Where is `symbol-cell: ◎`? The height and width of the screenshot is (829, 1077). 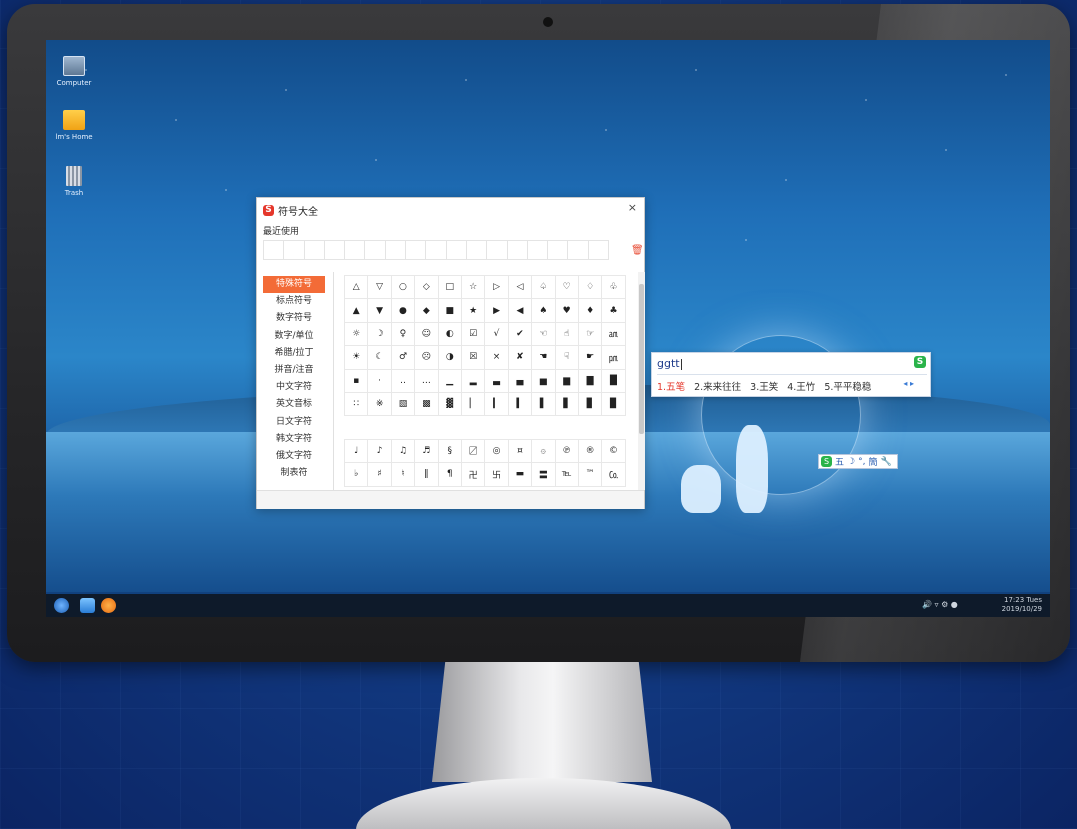
symbol-cell: ◎ is located at coordinates (496, 451).